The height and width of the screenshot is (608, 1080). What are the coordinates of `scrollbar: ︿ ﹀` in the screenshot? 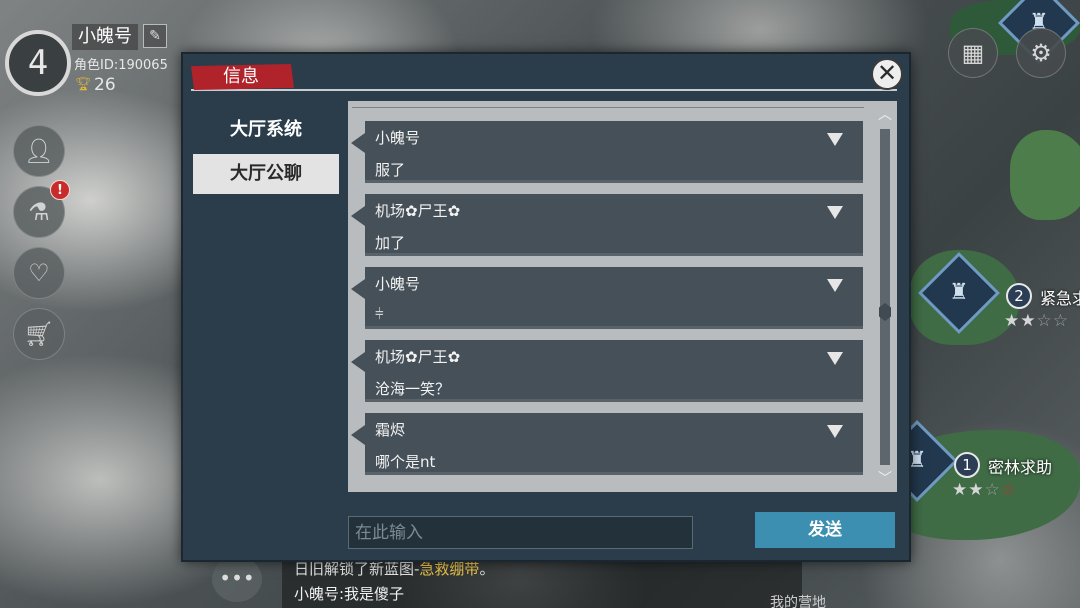 It's located at (885, 297).